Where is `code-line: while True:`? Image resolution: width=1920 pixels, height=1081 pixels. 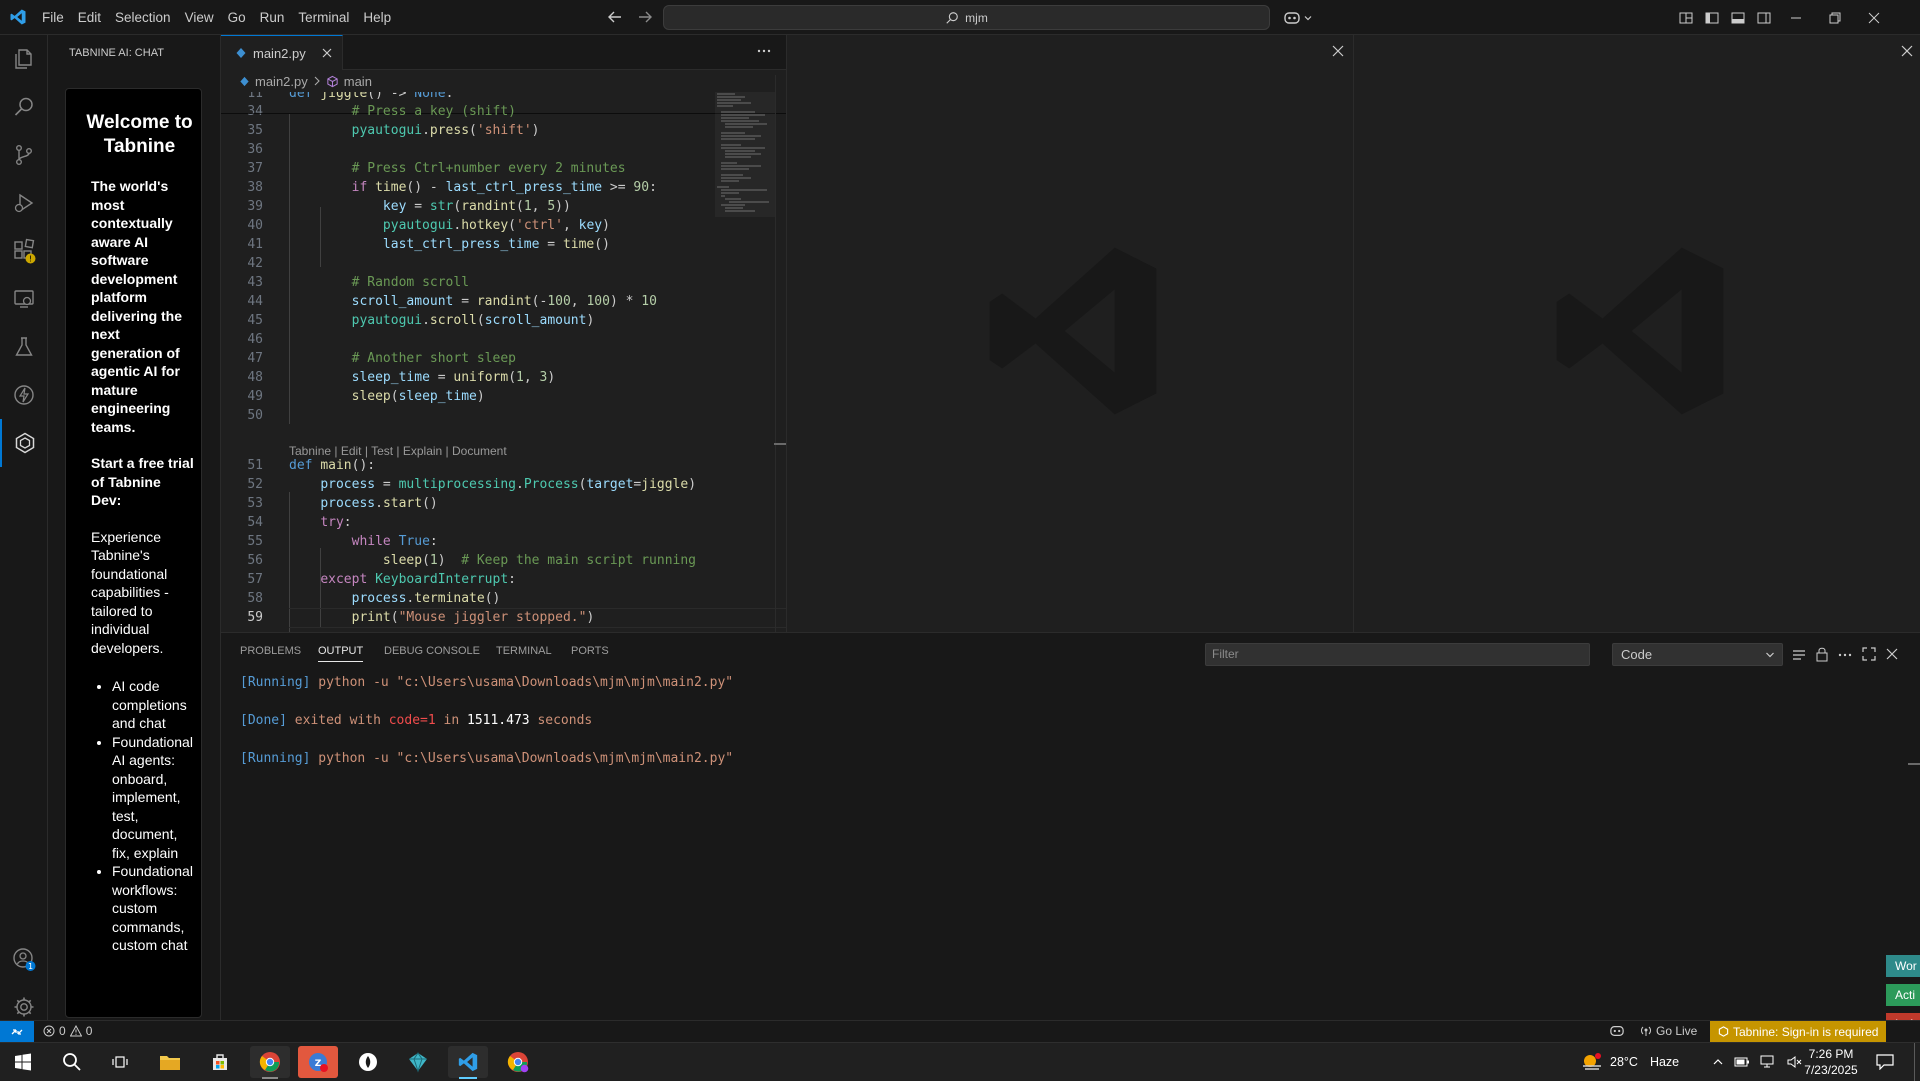 code-line: while True: is located at coordinates (394, 541).